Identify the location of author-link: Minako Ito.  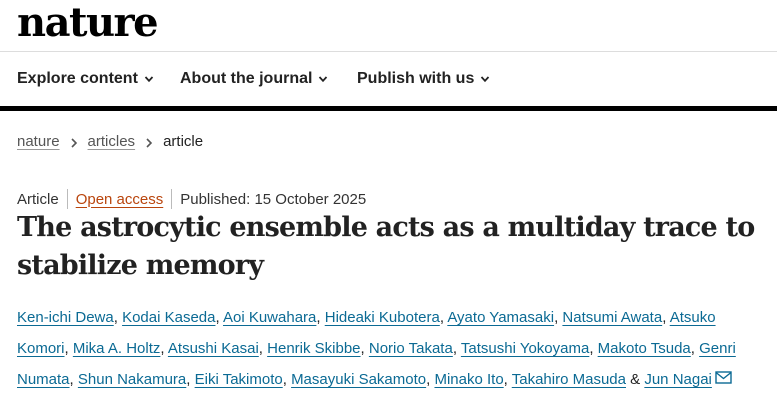
(468, 379).